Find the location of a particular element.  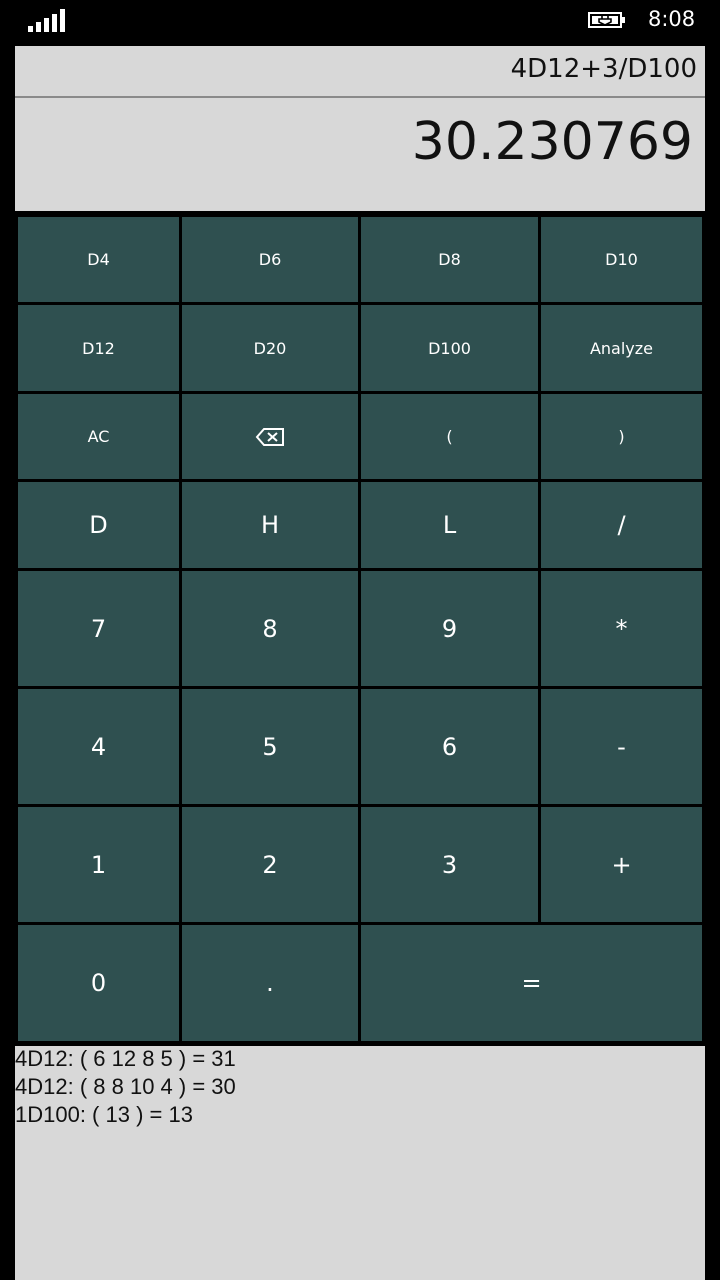

digit-2-button: 2 is located at coordinates (270, 864).